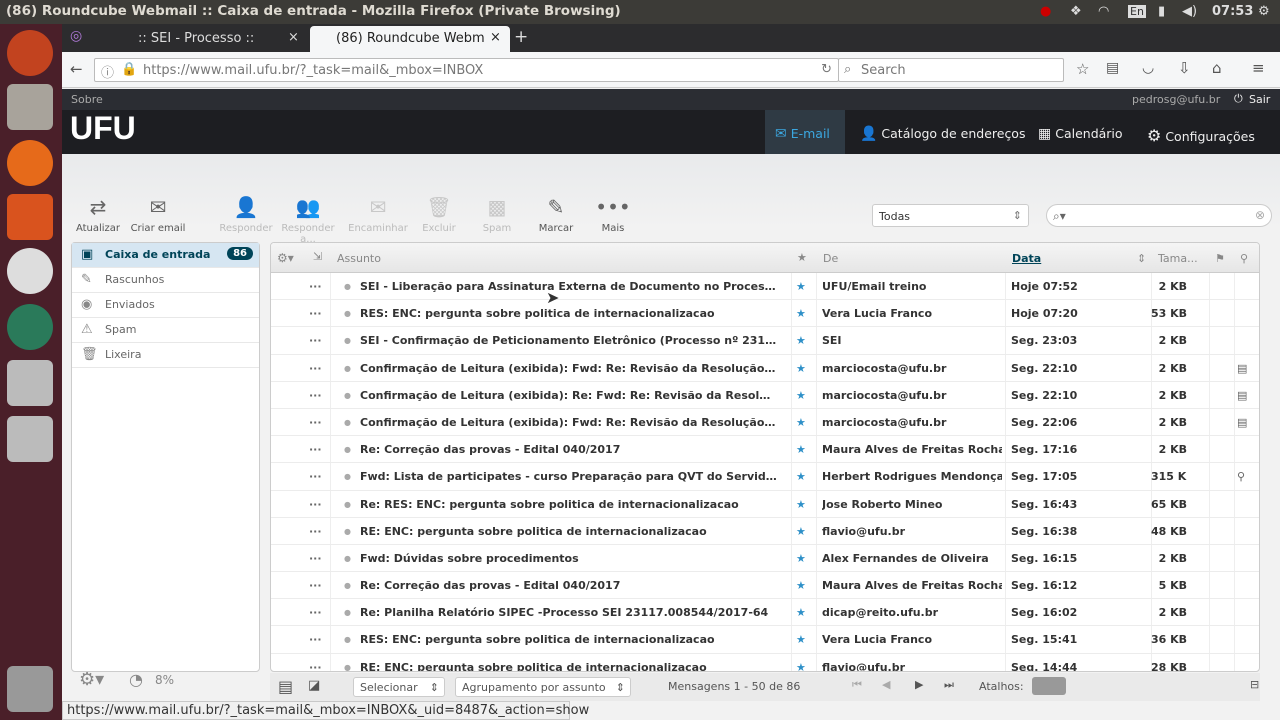  Describe the element at coordinates (87, 99) in the screenshot. I see `about-link: Sobre` at that location.